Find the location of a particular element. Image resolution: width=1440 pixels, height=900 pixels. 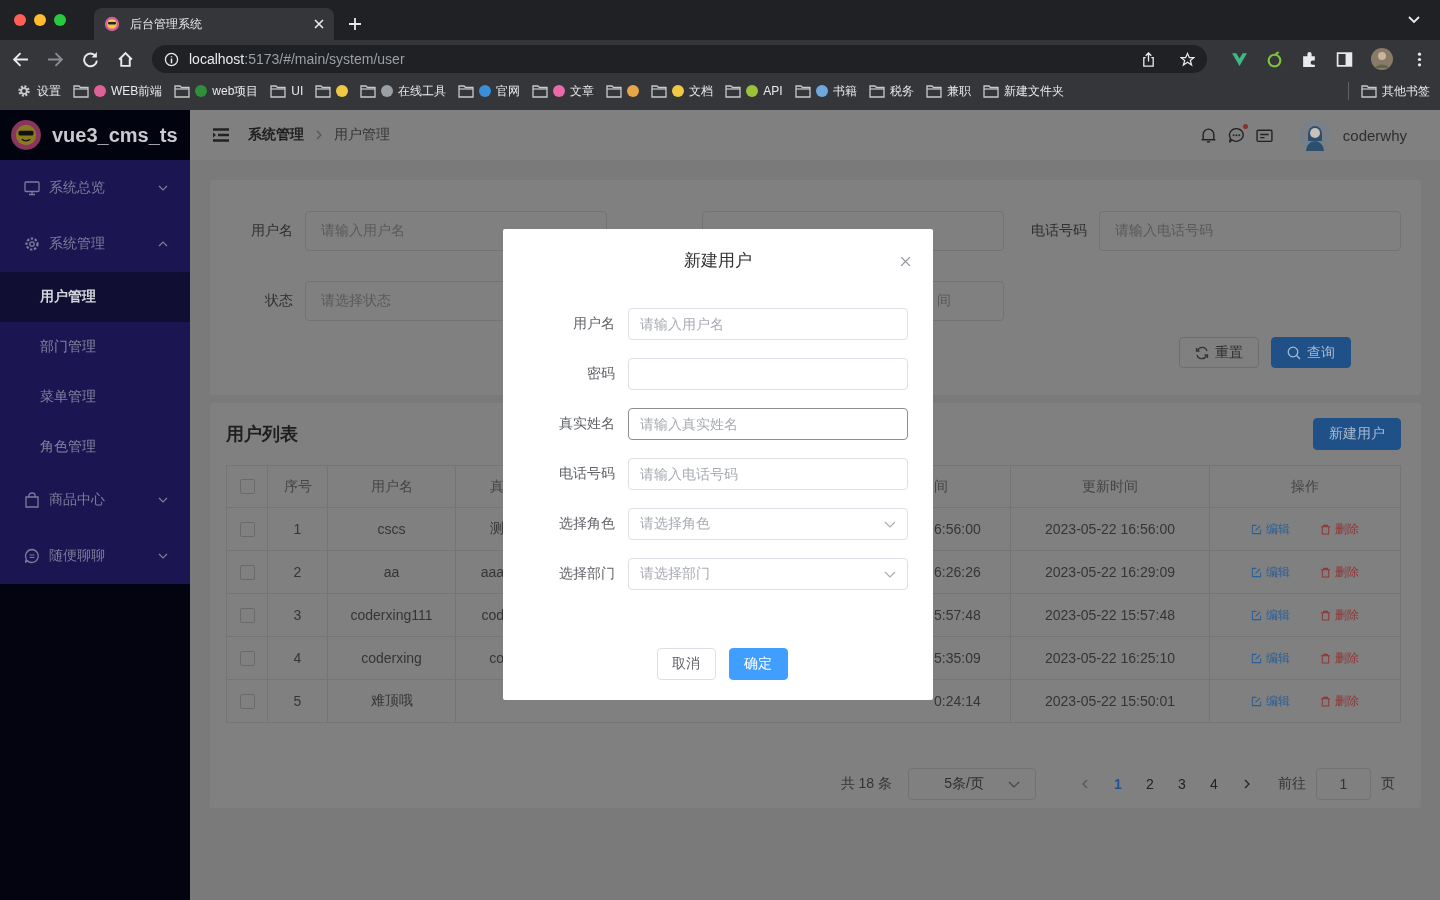

page-size-select: 5条/页 is located at coordinates (972, 784).